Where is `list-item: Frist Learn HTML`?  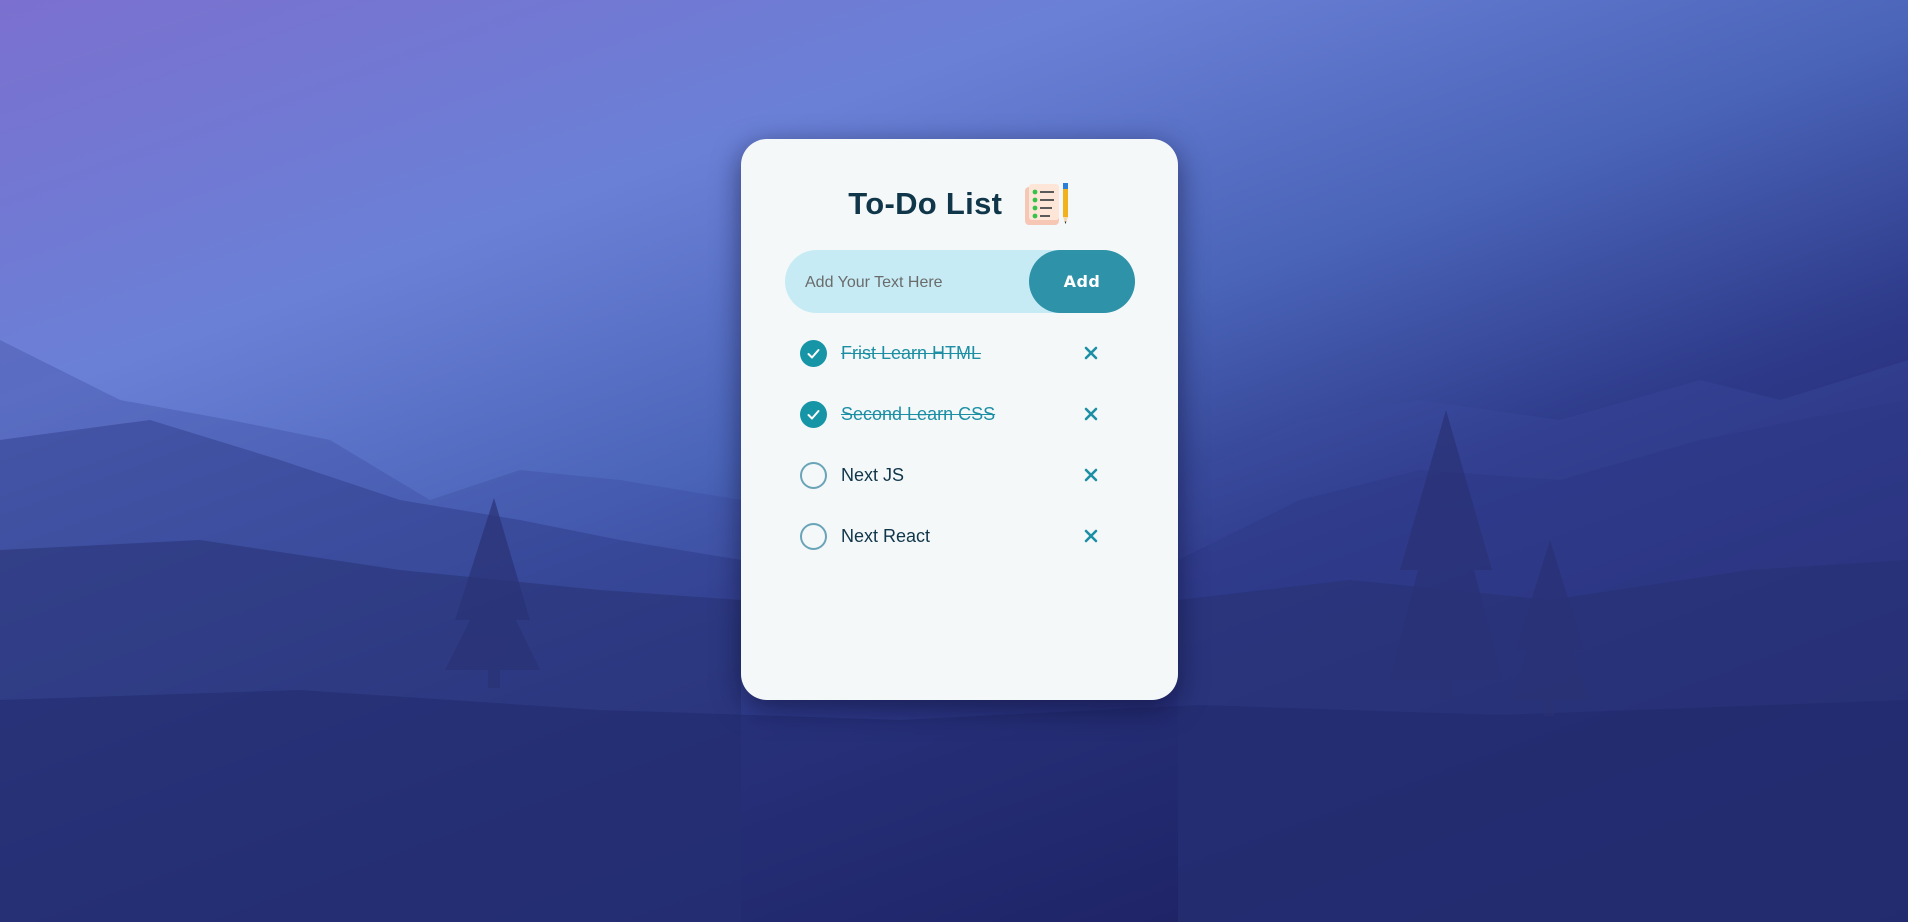 list-item: Frist Learn HTML is located at coordinates (955, 365).